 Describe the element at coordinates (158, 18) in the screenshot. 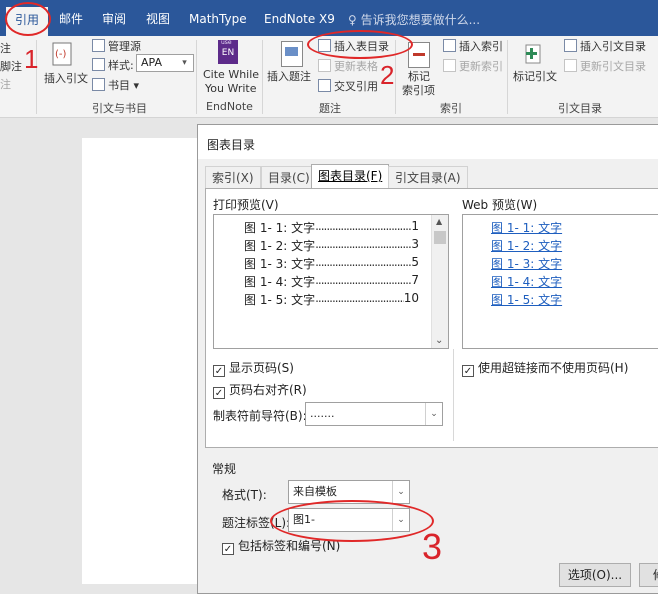

I see `tab-view: 视图` at that location.